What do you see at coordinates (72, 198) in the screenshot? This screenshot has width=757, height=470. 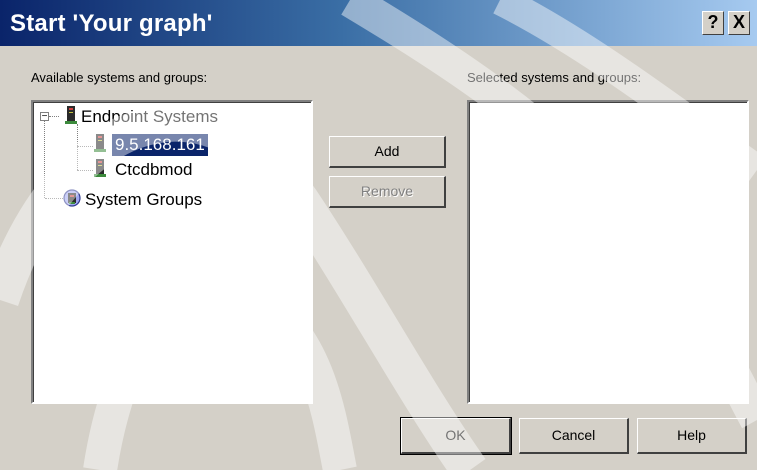 I see `system-groups-icon` at bounding box center [72, 198].